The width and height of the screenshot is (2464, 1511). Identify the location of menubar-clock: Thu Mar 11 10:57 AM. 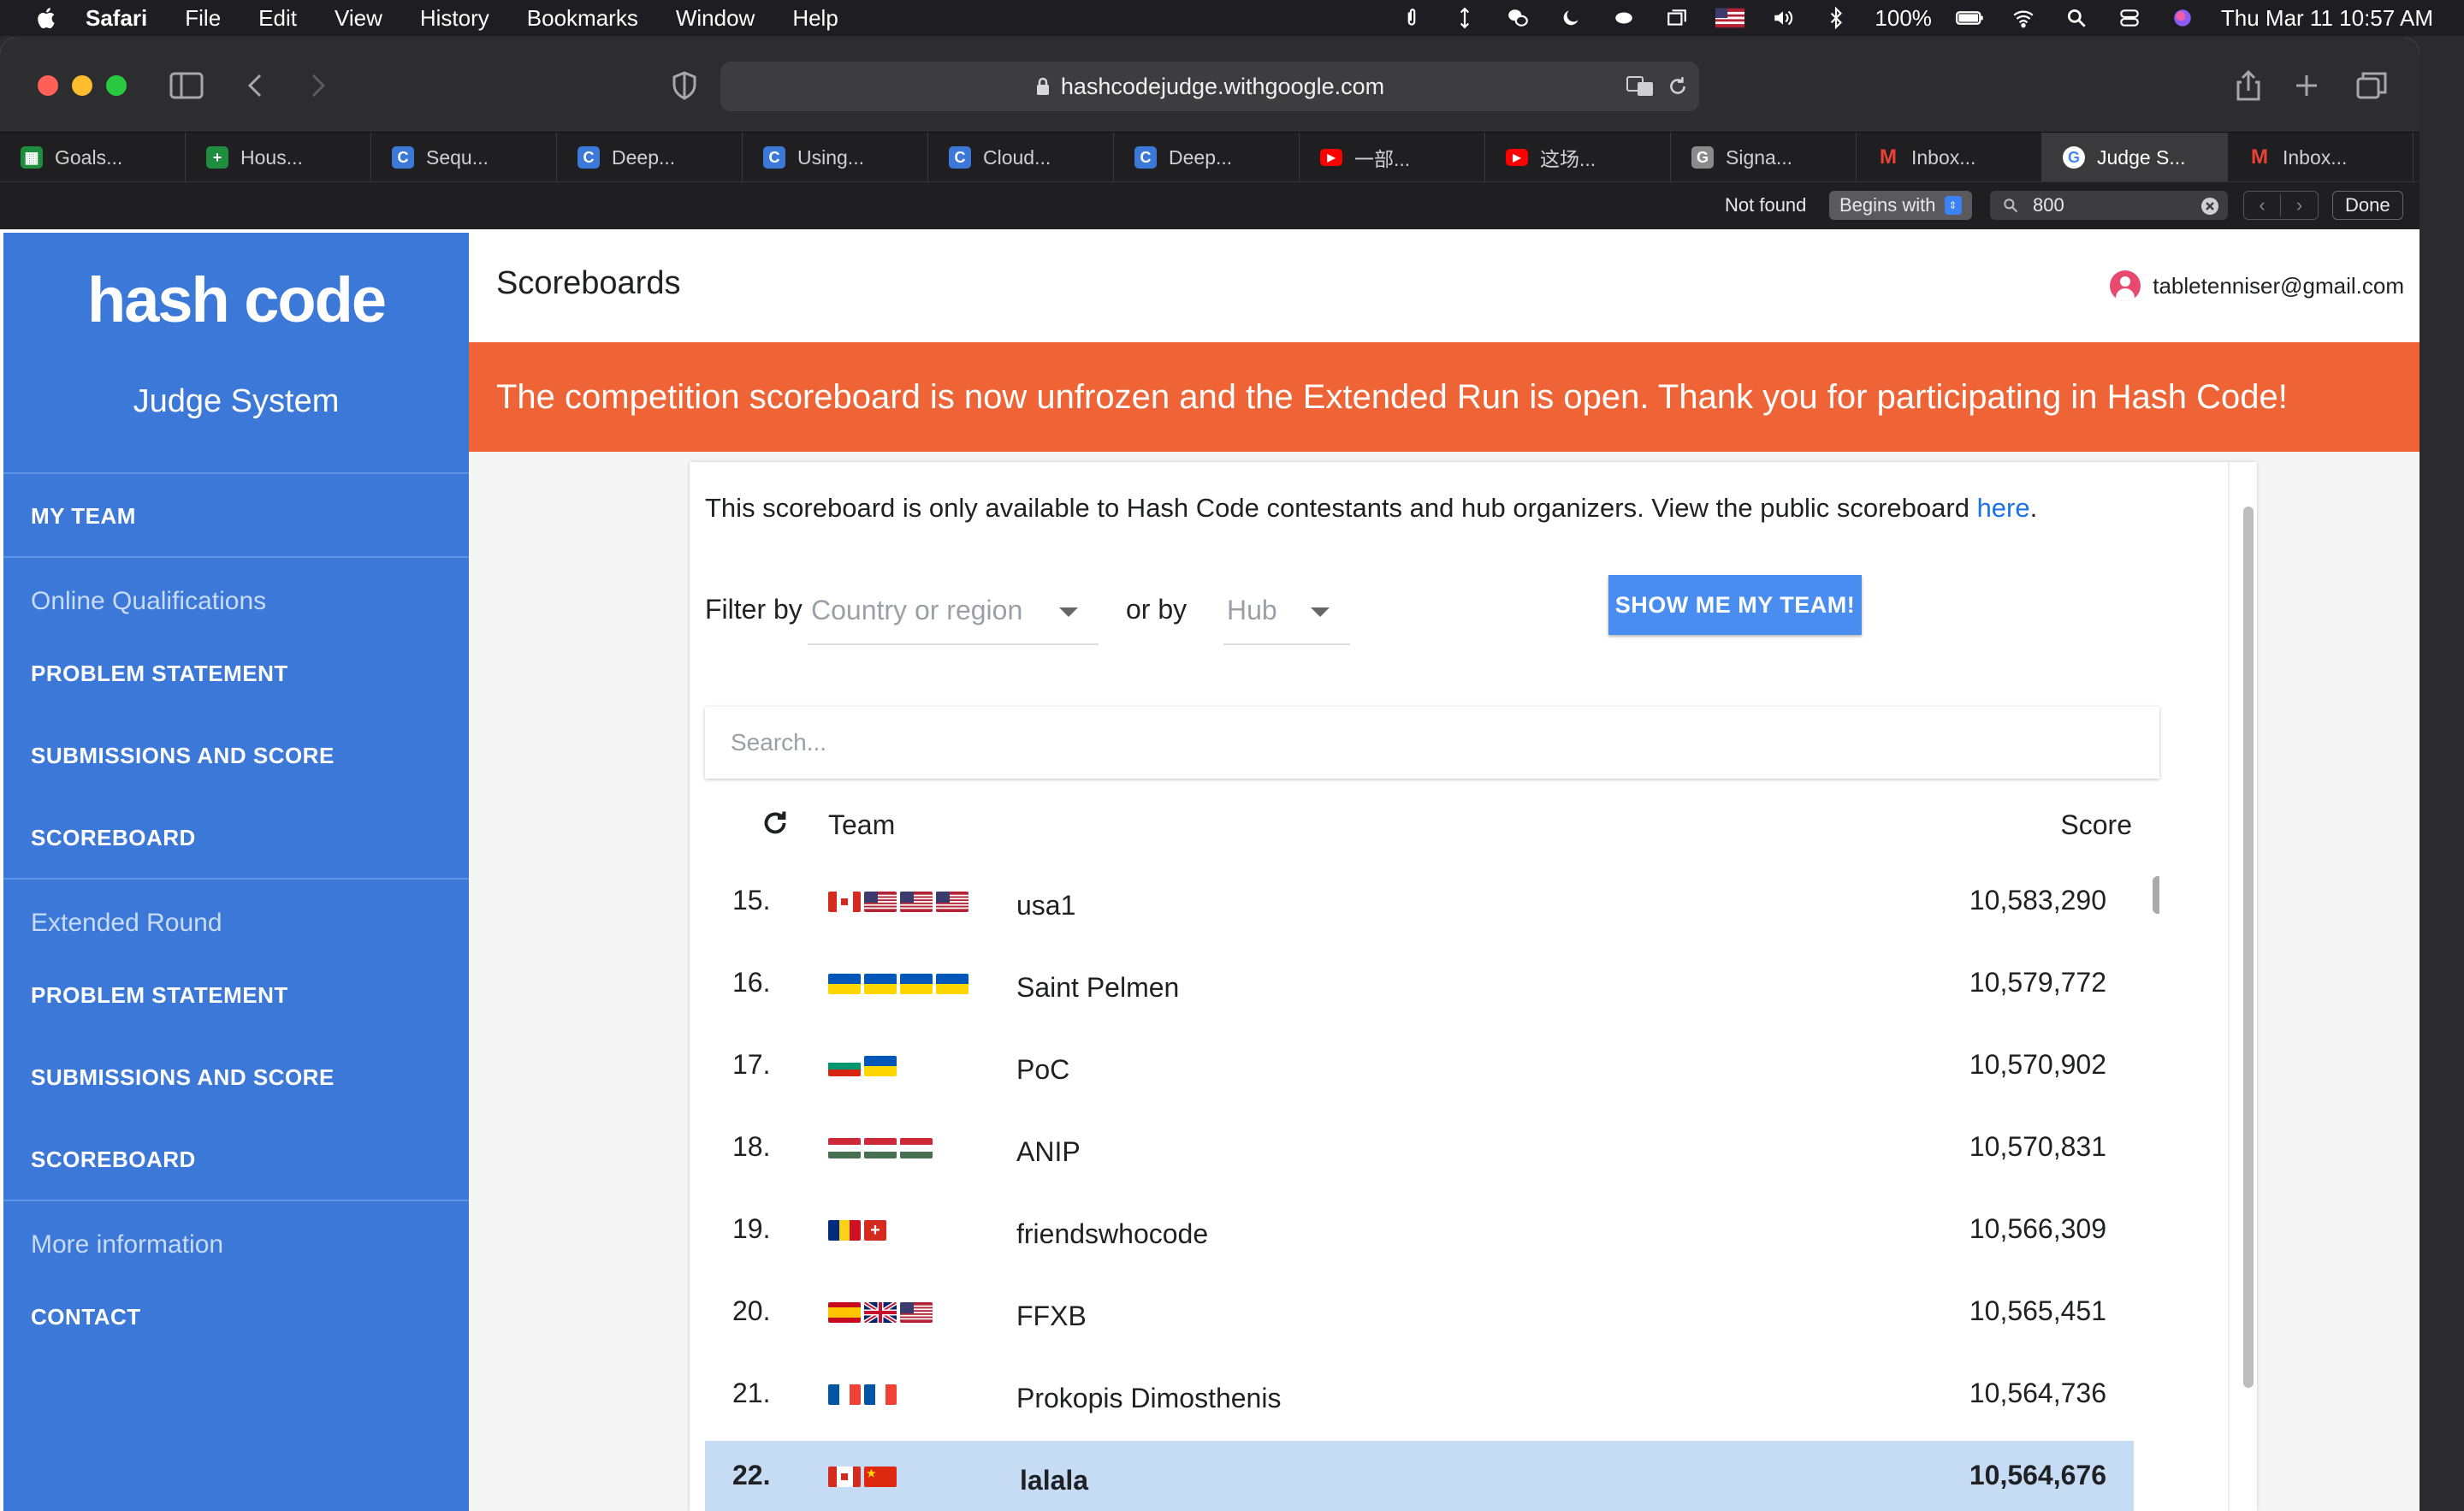
(2327, 19).